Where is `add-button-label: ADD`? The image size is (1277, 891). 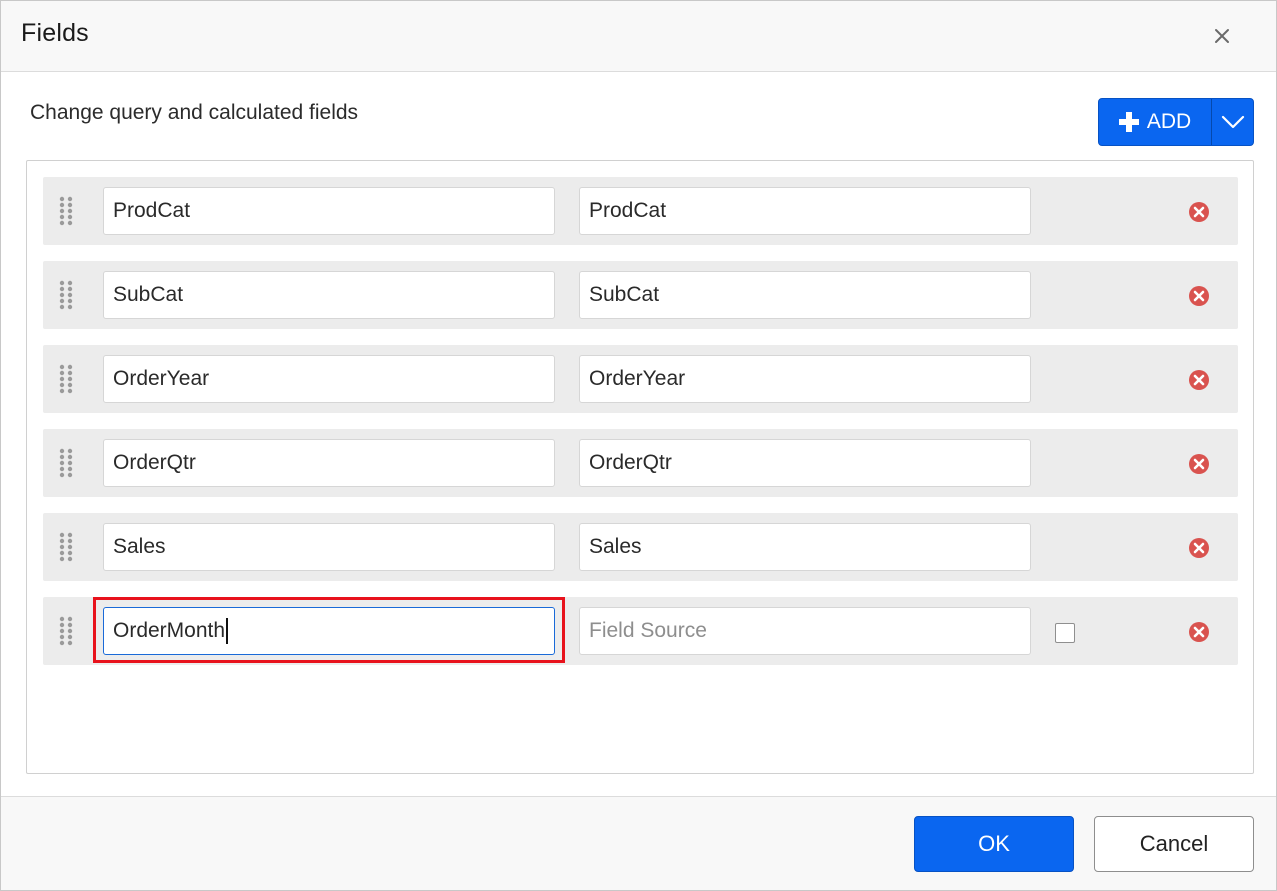 add-button-label: ADD is located at coordinates (1169, 121).